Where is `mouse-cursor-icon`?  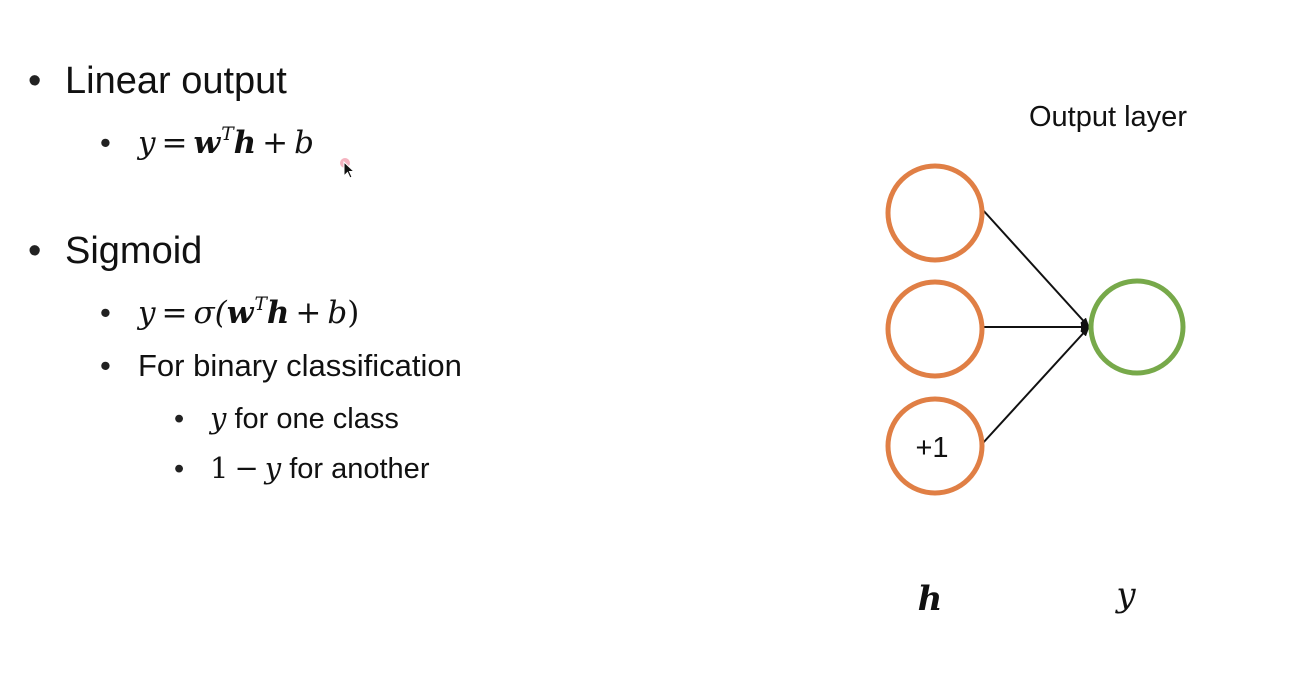 mouse-cursor-icon is located at coordinates (348, 168).